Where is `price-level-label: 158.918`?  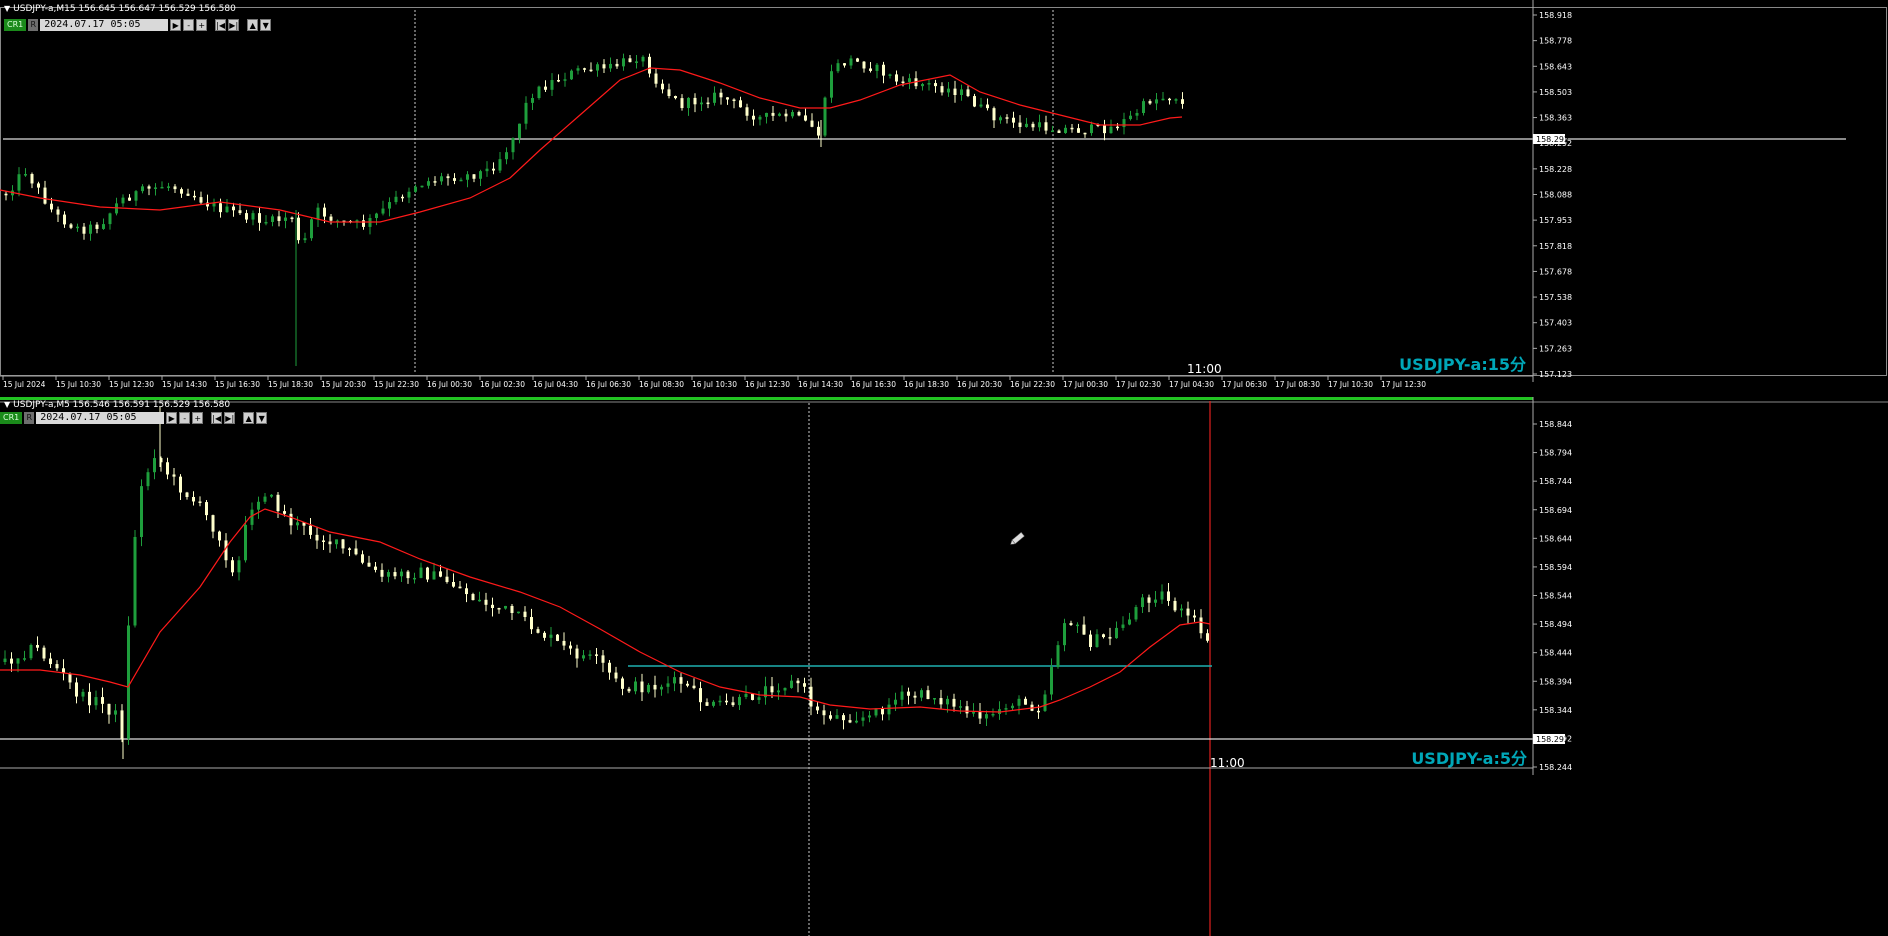
price-level-label: 158.918 is located at coordinates (1555, 15).